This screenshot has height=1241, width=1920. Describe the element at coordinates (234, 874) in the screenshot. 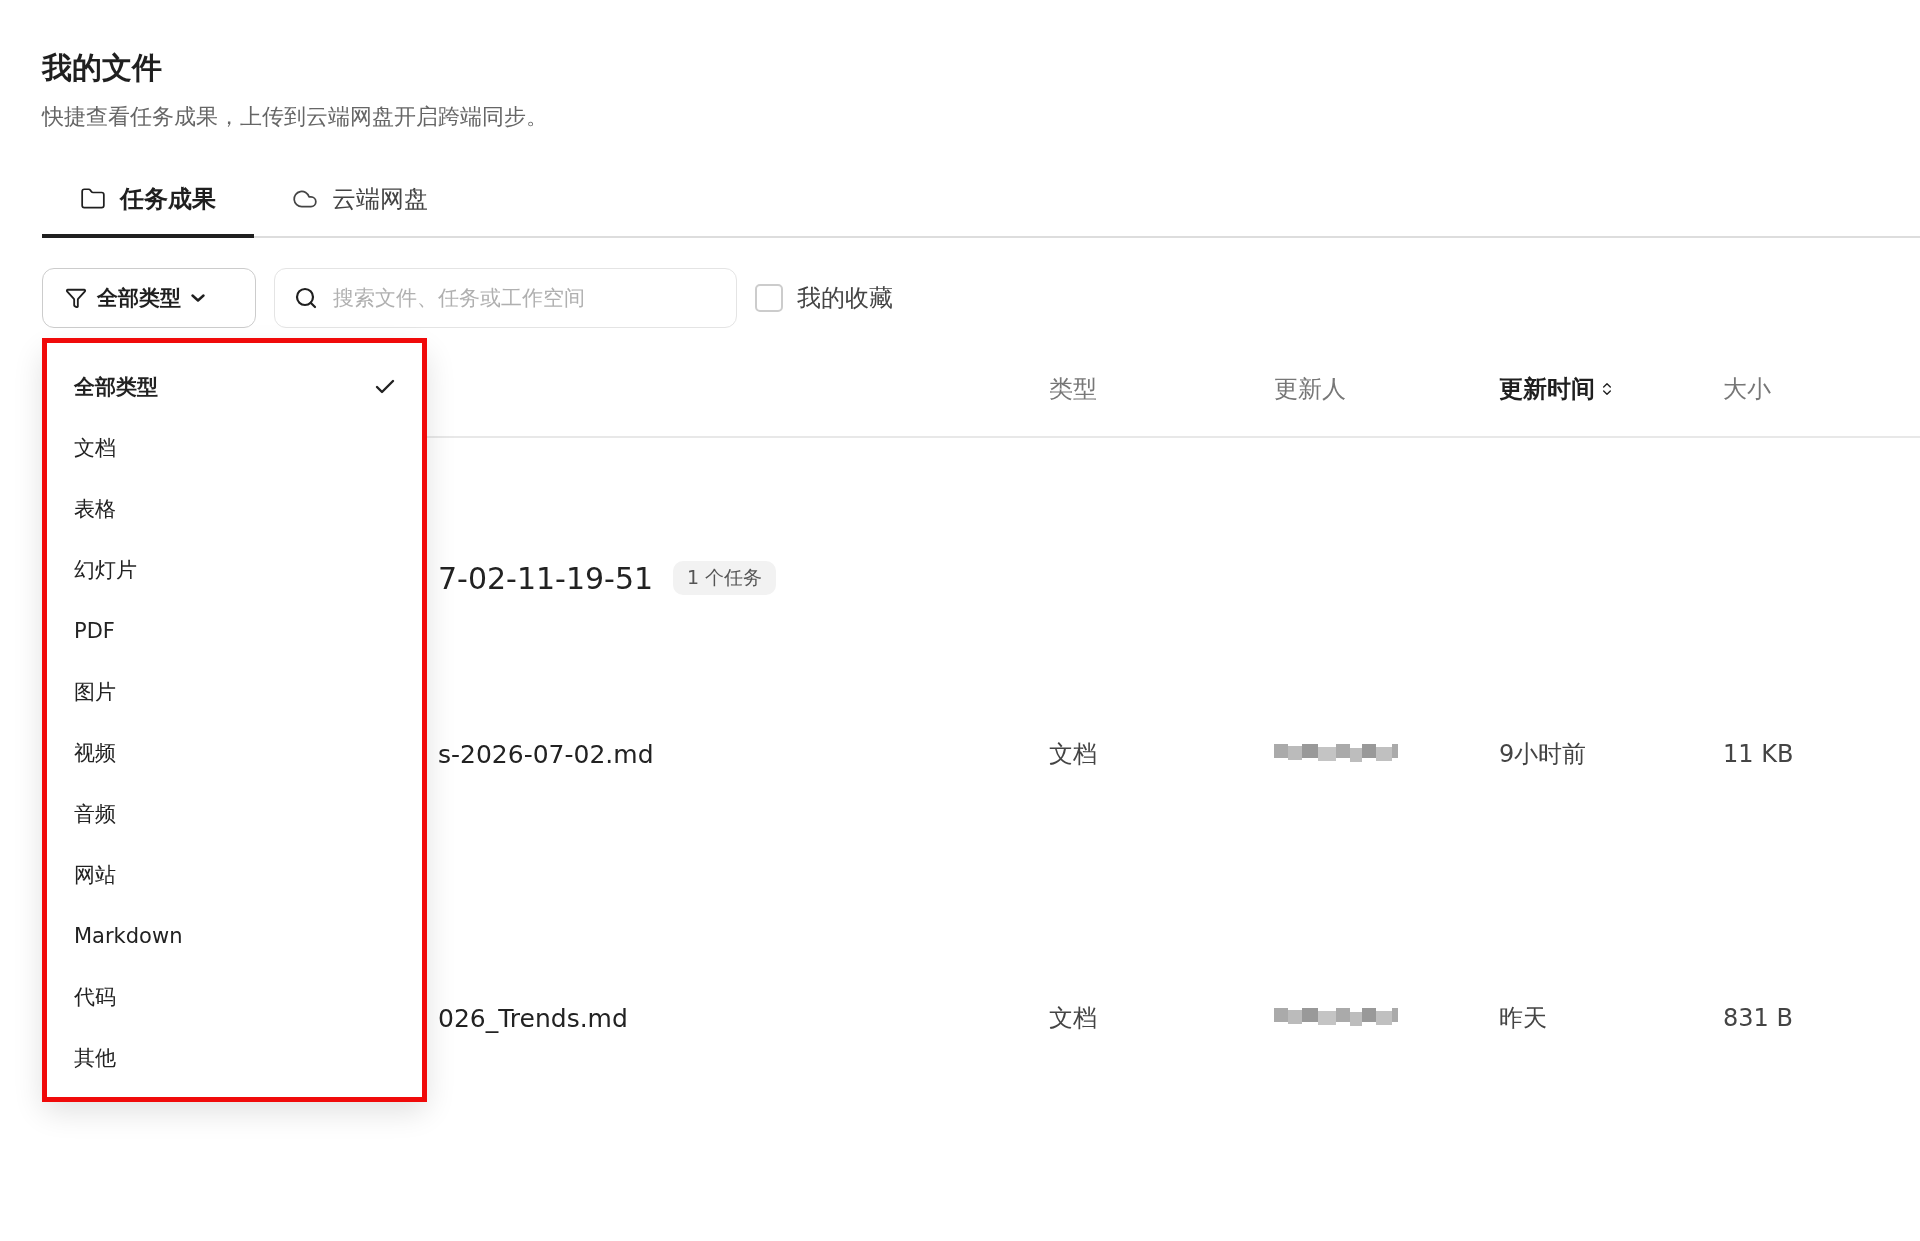

I see `type-menu-item: 网站` at that location.